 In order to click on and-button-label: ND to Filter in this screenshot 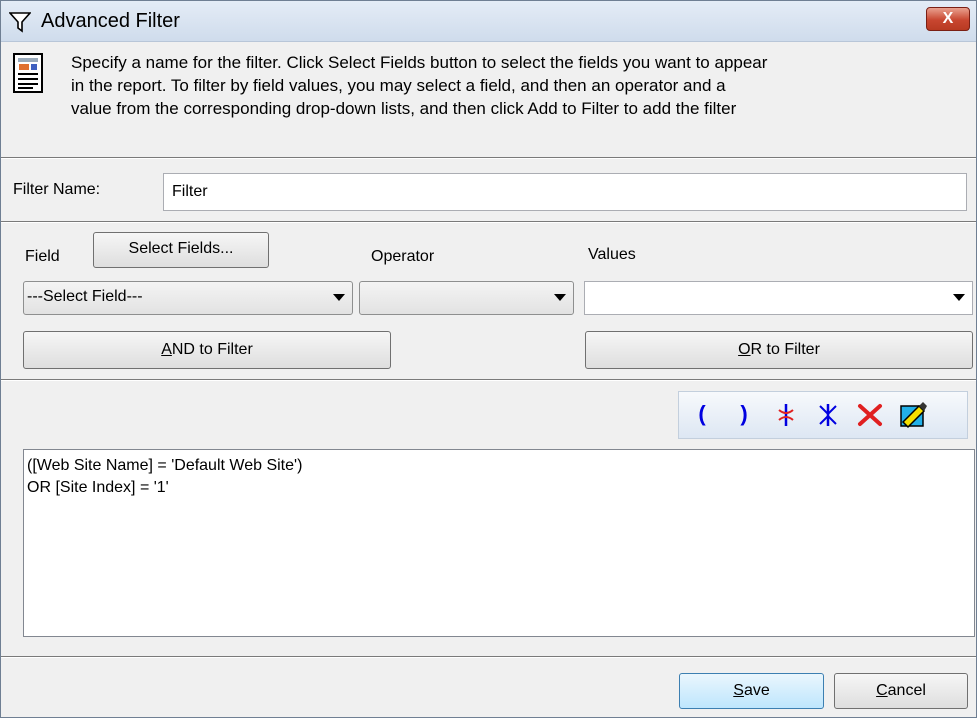, I will do `click(212, 349)`.